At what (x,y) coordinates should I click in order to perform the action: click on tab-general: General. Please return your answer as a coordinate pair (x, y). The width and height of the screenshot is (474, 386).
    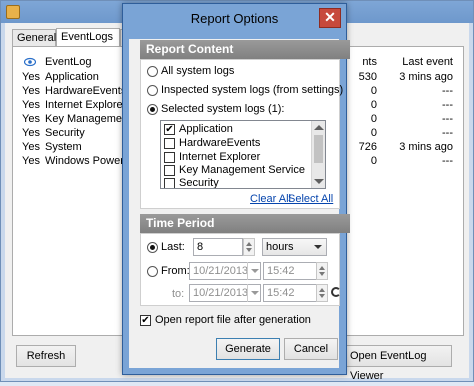
    Looking at the image, I should click on (34, 37).